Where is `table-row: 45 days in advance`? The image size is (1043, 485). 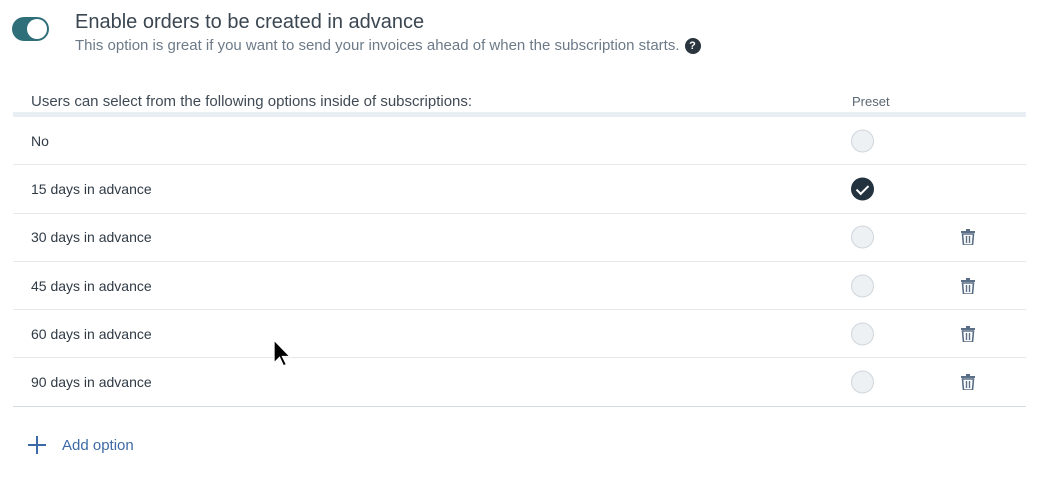 table-row: 45 days in advance is located at coordinates (519, 286).